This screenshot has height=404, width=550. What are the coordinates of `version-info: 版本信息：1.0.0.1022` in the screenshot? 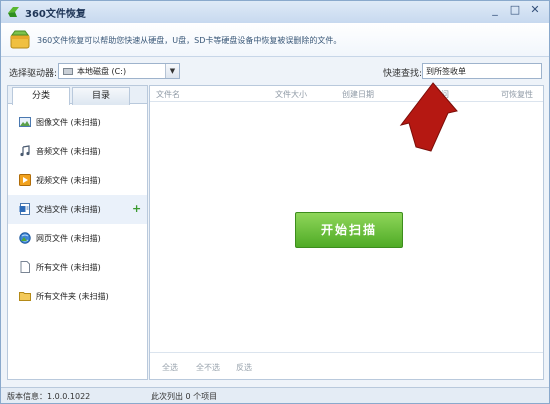 It's located at (49, 396).